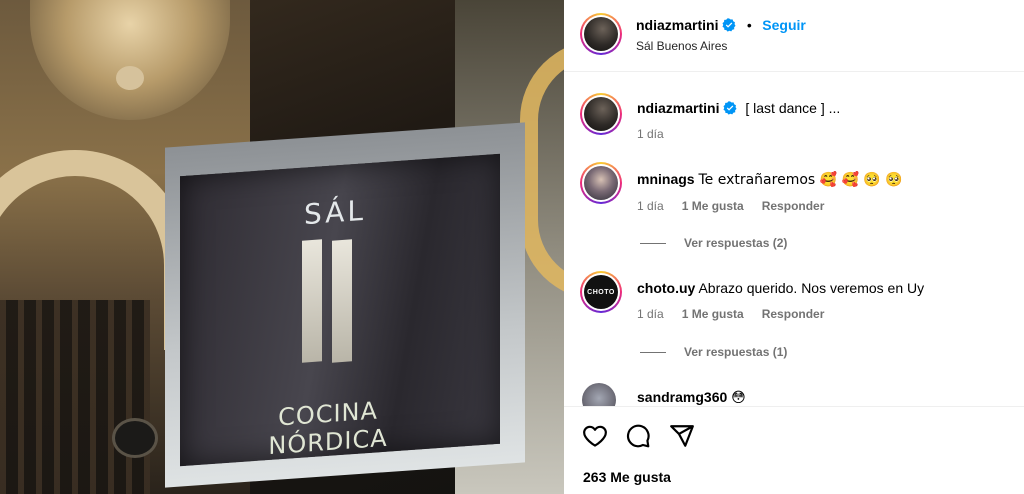 Image resolution: width=1024 pixels, height=494 pixels. Describe the element at coordinates (135, 438) in the screenshot. I see `street-plaque` at that location.